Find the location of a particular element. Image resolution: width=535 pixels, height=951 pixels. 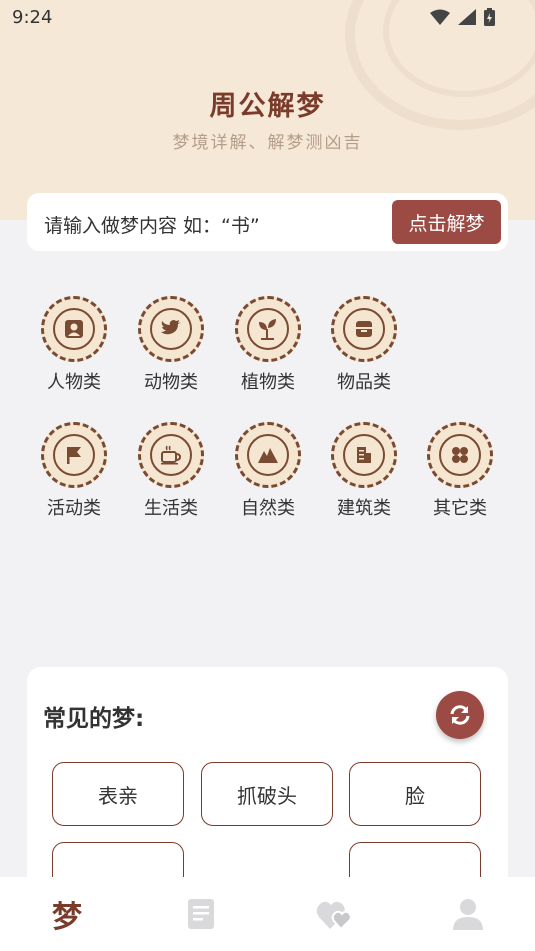

category-label: 物品类 is located at coordinates (364, 382).